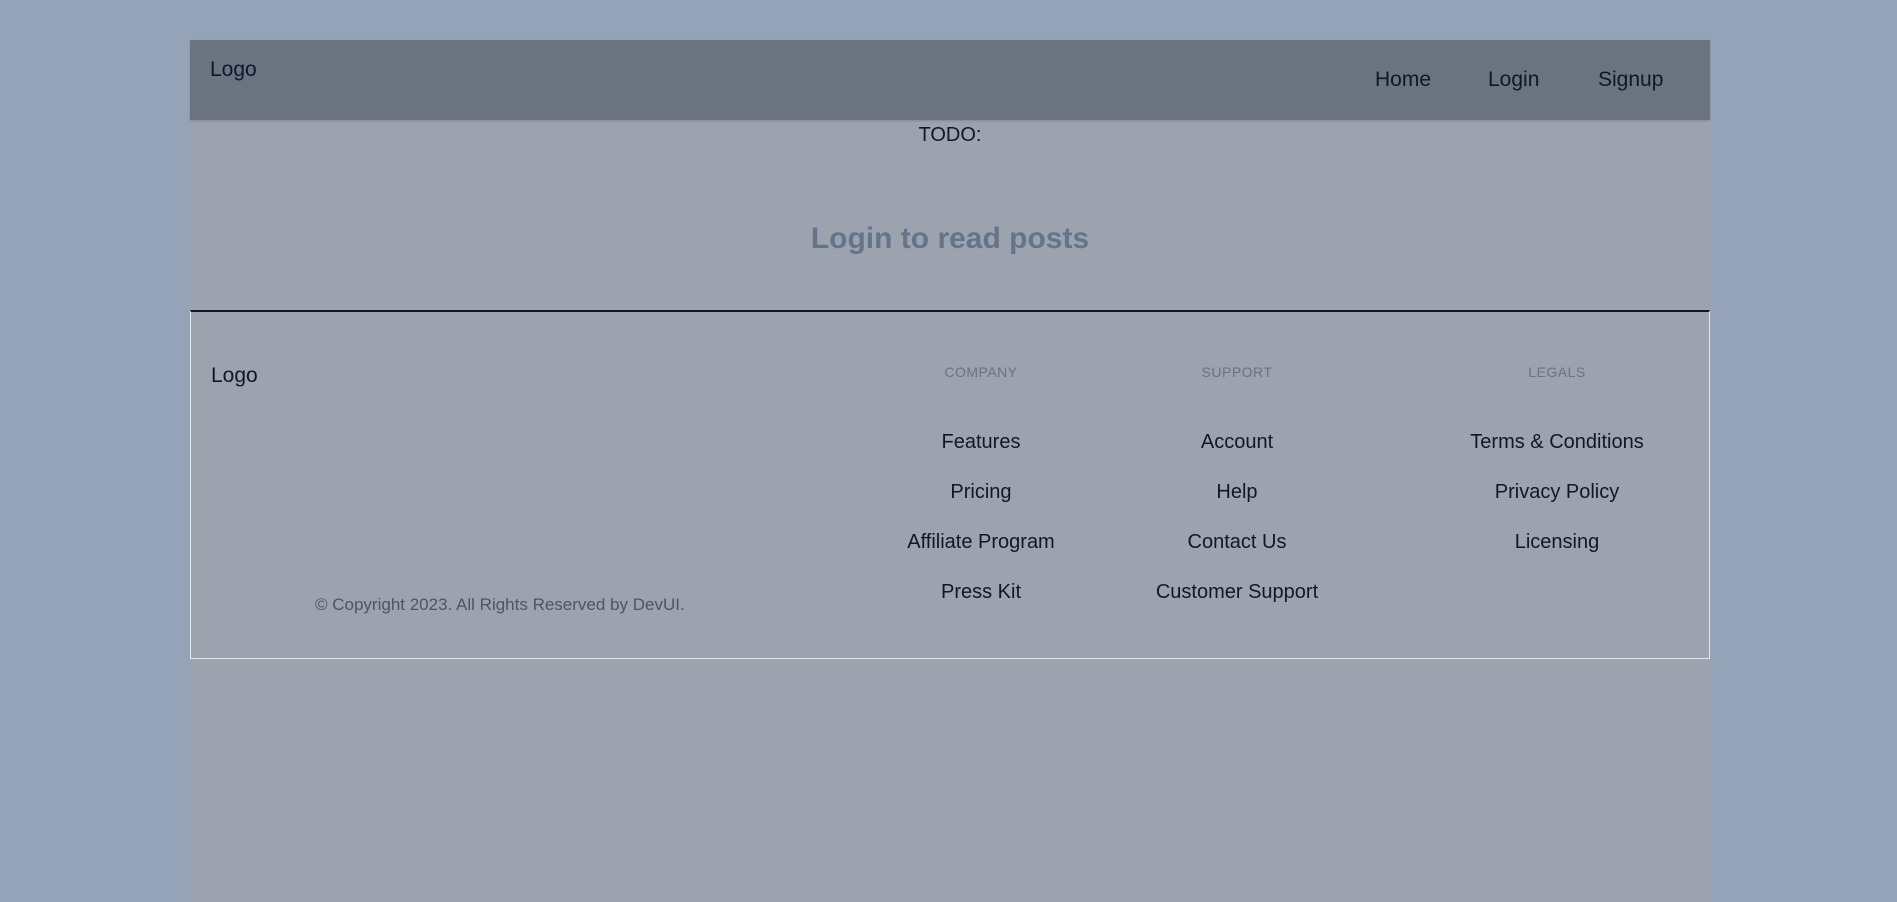 The image size is (1897, 902). Describe the element at coordinates (981, 442) in the screenshot. I see `footer-link-features: Features` at that location.